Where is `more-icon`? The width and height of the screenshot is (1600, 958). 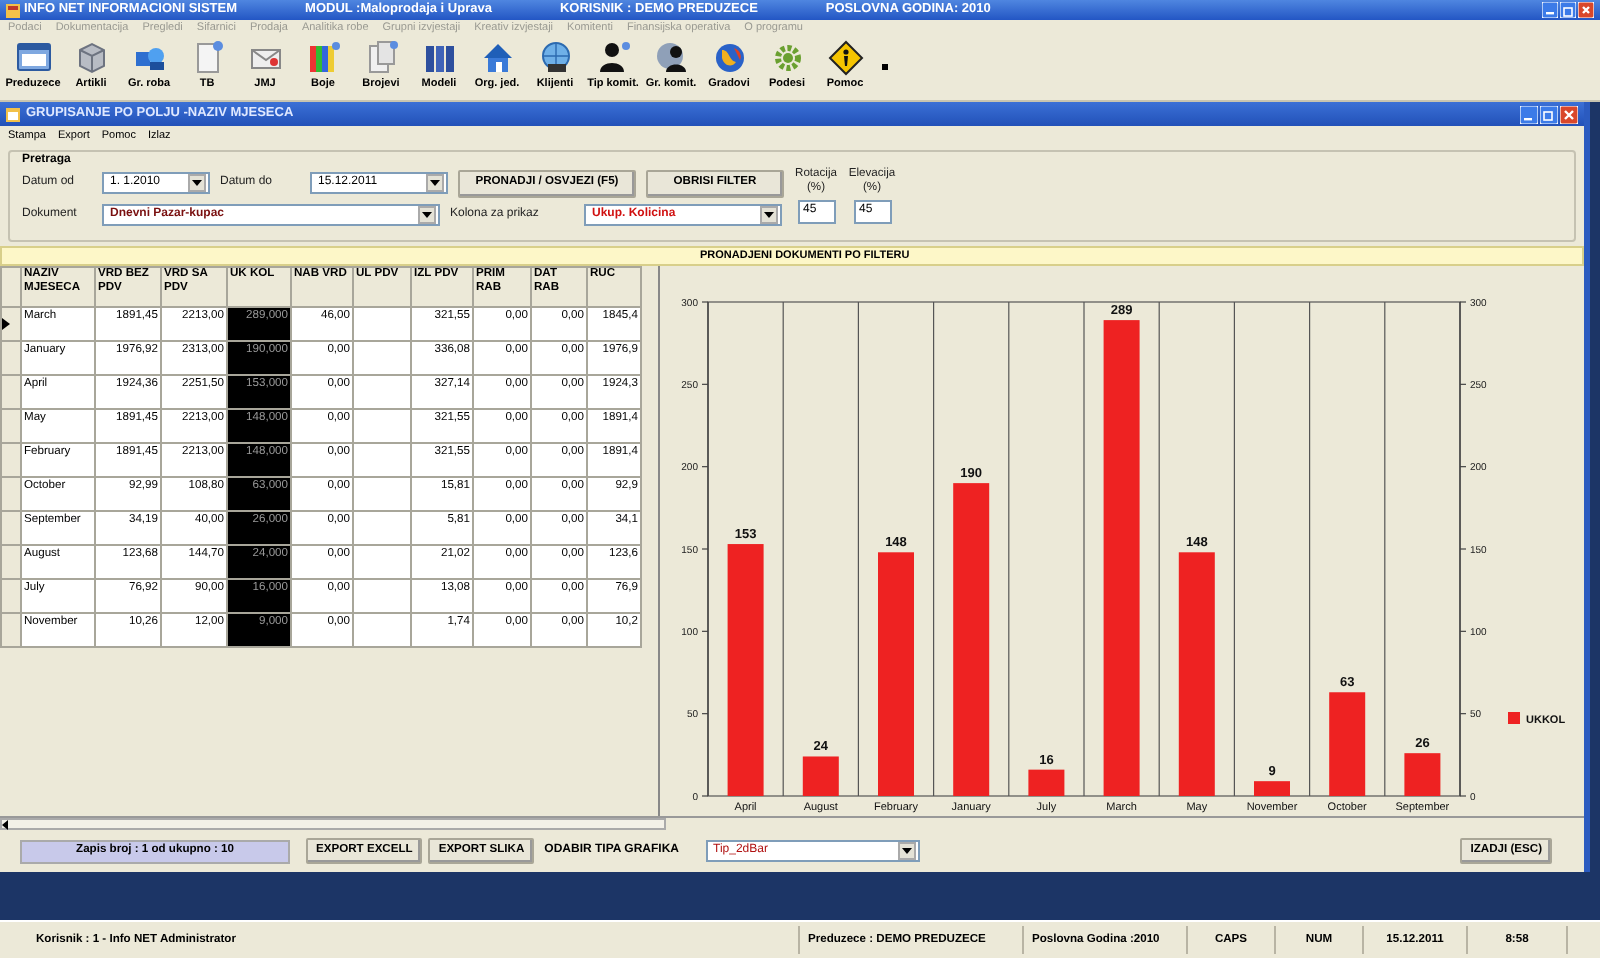
more-icon is located at coordinates (885, 67).